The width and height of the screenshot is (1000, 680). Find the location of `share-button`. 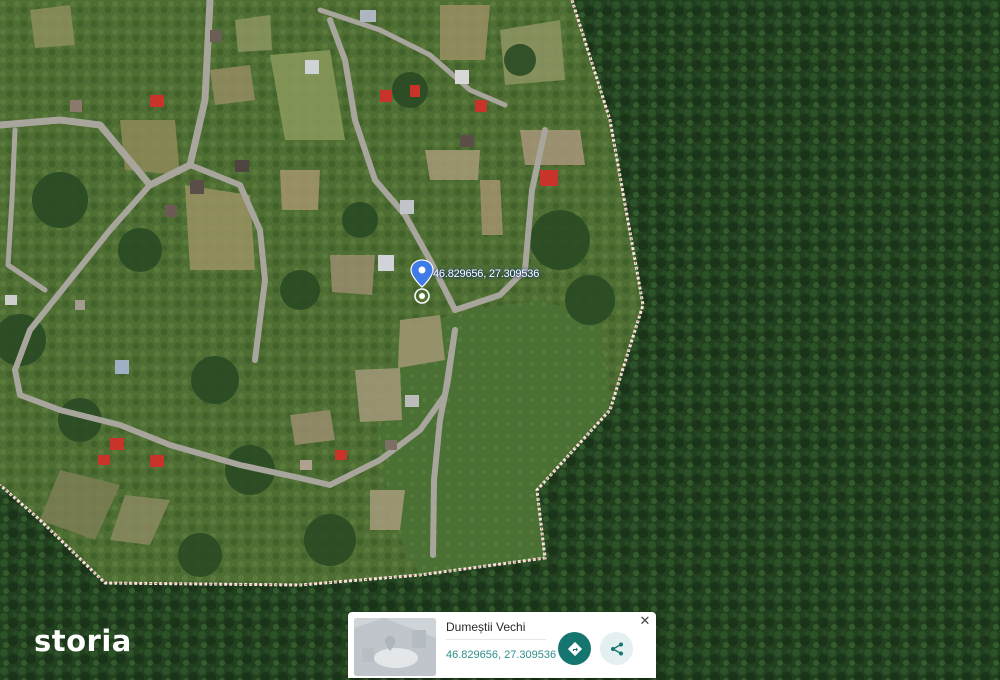

share-button is located at coordinates (616, 648).